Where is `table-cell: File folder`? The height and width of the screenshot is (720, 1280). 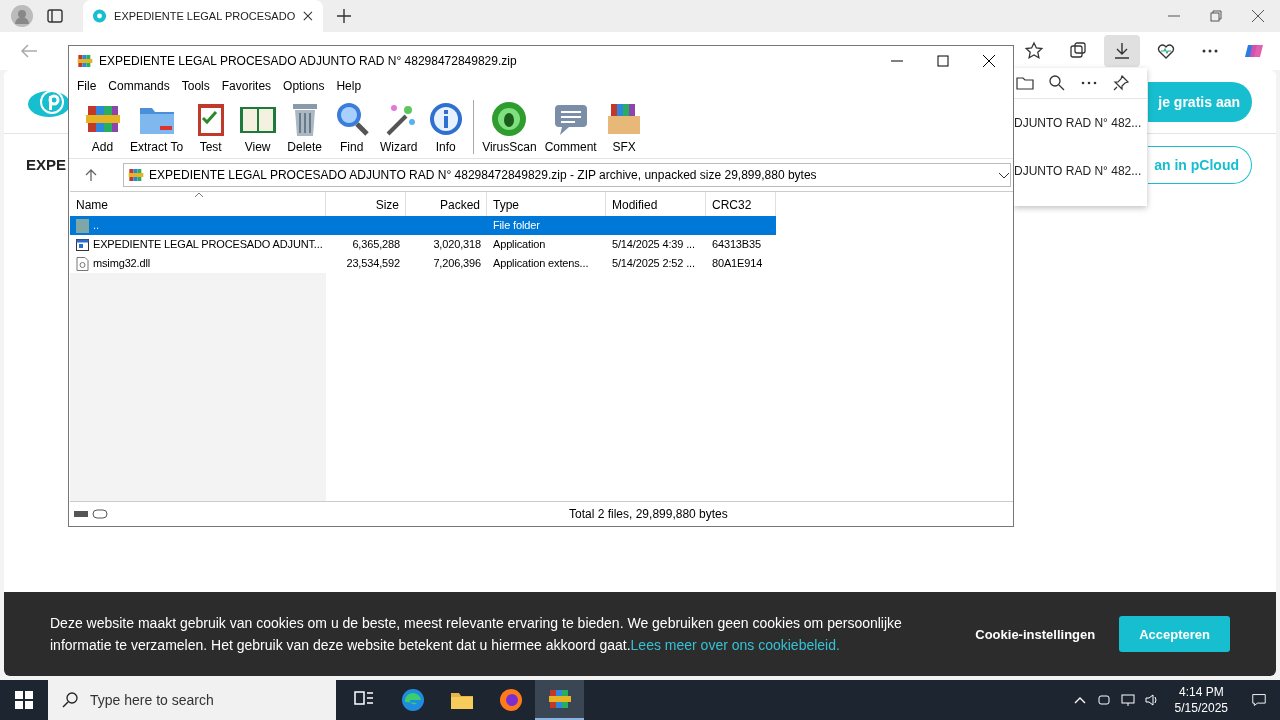 table-cell: File folder is located at coordinates (546, 225).